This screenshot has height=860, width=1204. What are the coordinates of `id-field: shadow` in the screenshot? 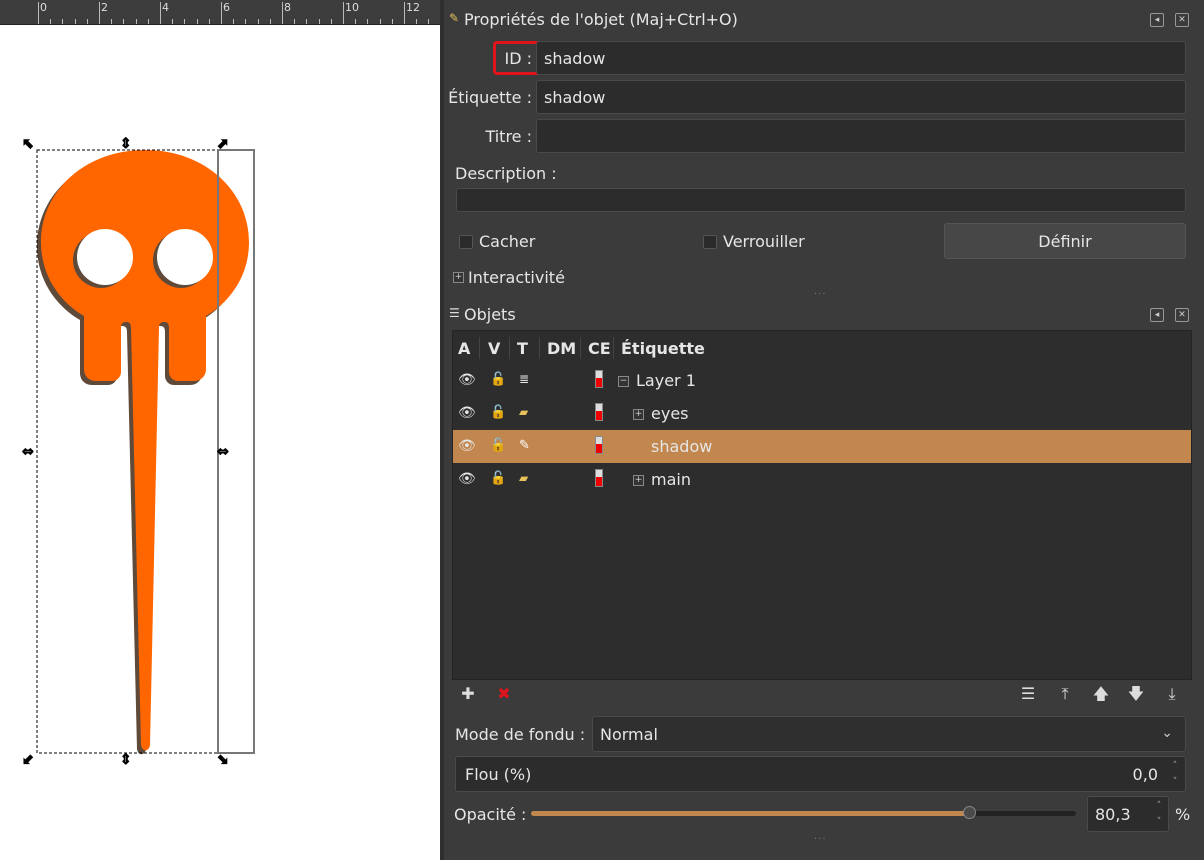 It's located at (861, 58).